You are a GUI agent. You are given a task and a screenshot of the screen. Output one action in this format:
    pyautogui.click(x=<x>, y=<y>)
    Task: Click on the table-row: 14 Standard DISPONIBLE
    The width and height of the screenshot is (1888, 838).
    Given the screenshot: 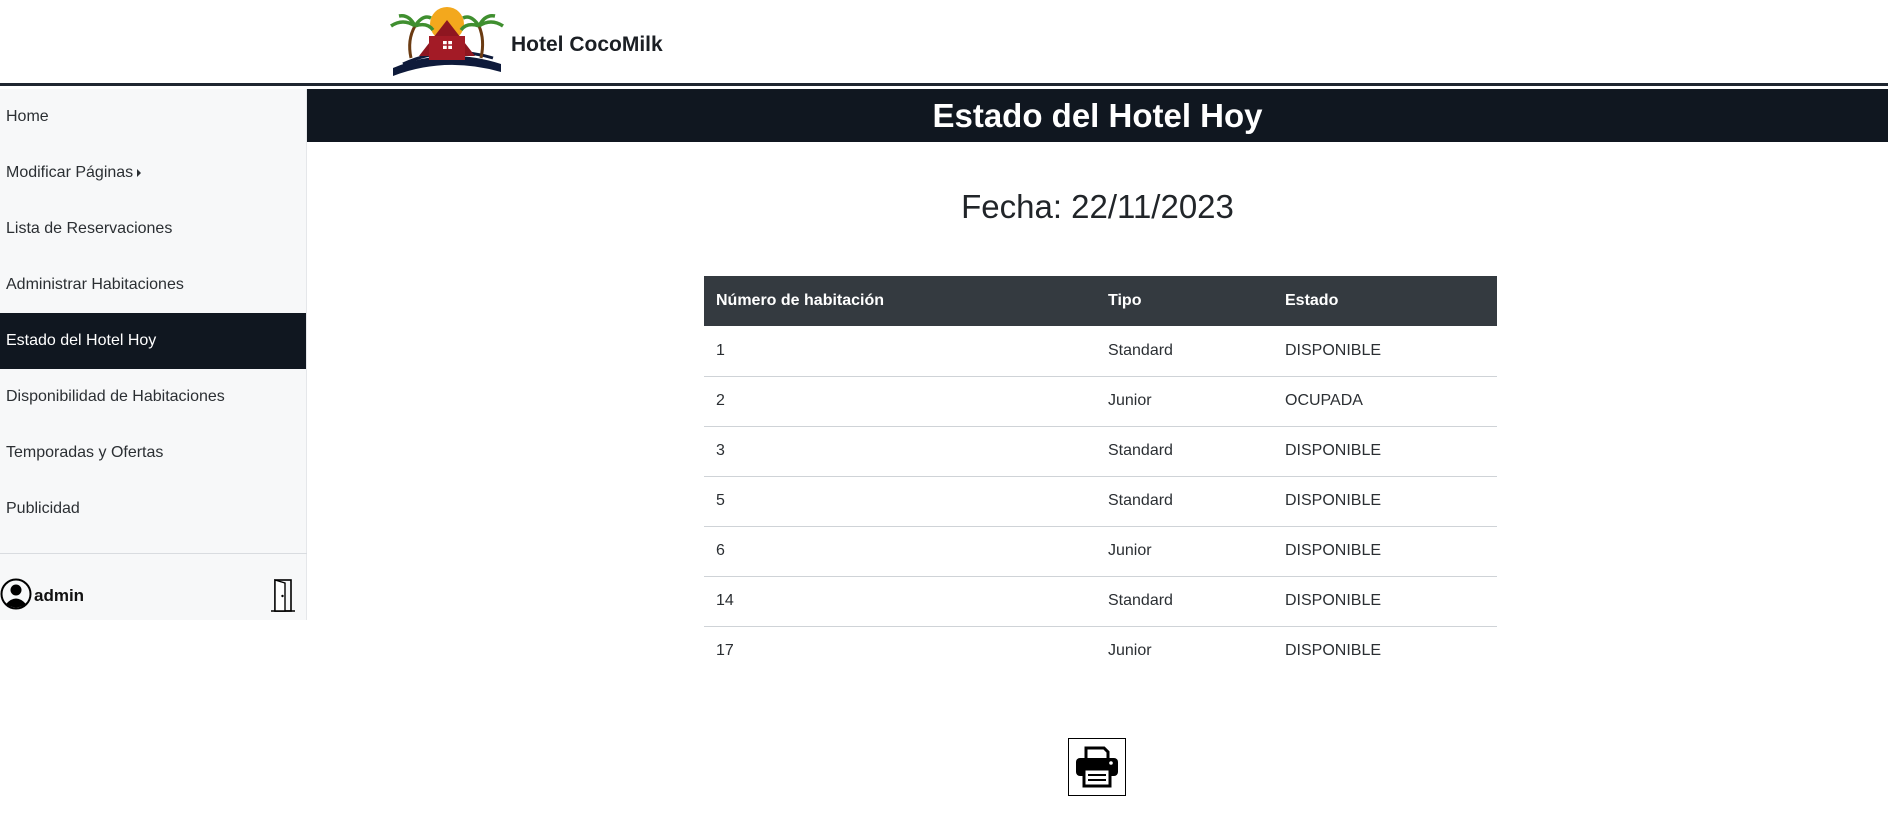 What is the action you would take?
    pyautogui.click(x=1100, y=601)
    